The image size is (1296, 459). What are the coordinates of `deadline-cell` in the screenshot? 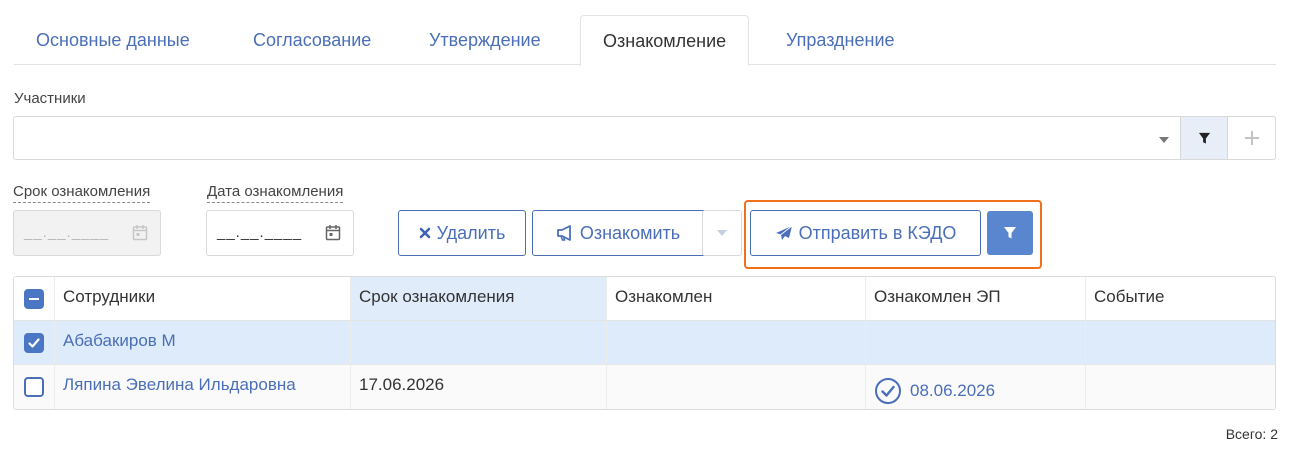 It's located at (478, 342).